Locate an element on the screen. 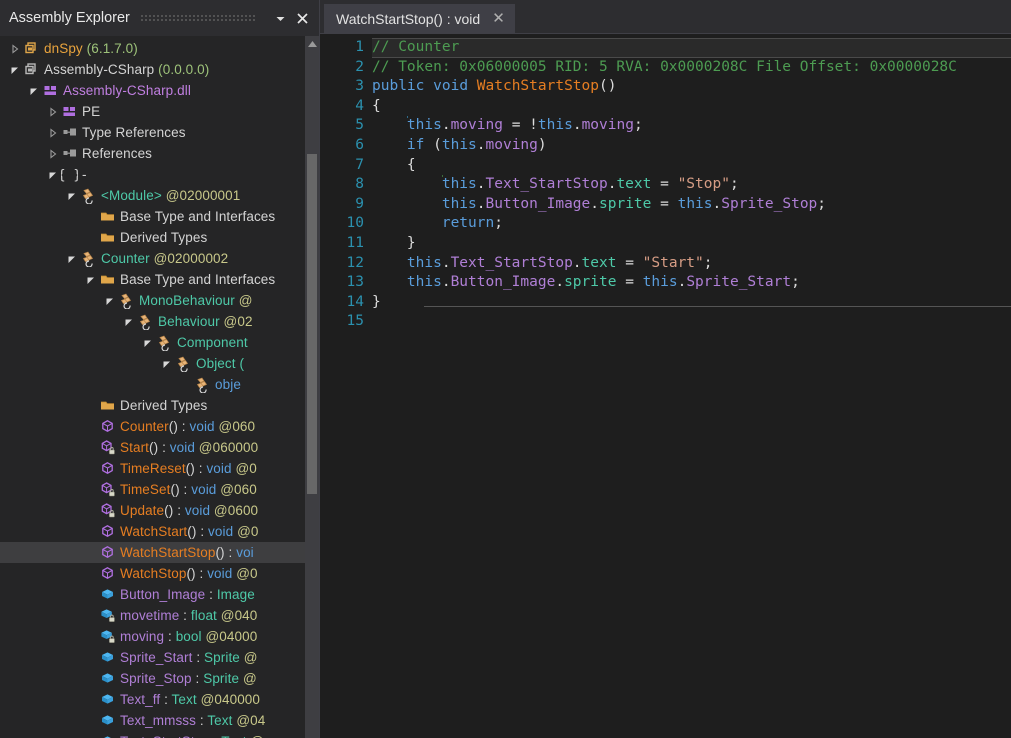 The width and height of the screenshot is (1011, 738). tab-label: WatchStartStop() : void is located at coordinates (408, 18).